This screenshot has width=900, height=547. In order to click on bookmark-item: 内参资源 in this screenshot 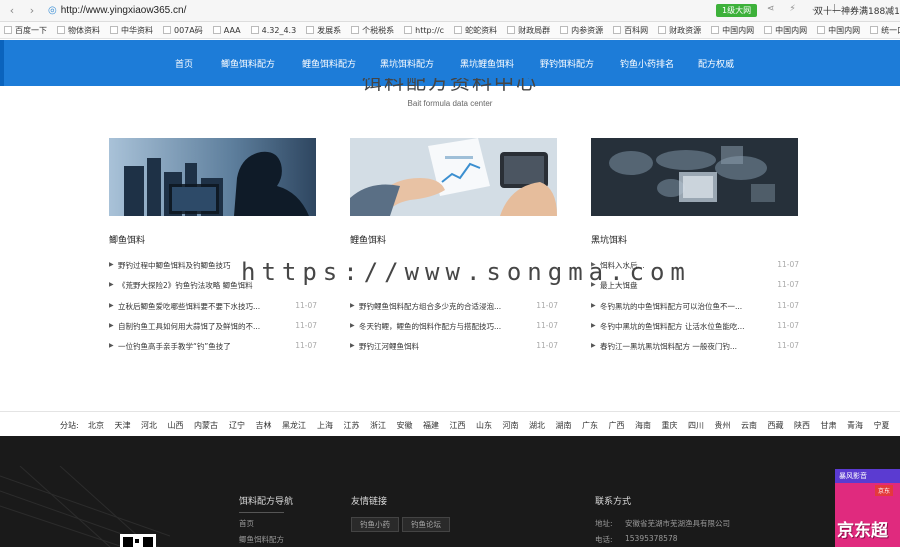, I will do `click(581, 30)`.